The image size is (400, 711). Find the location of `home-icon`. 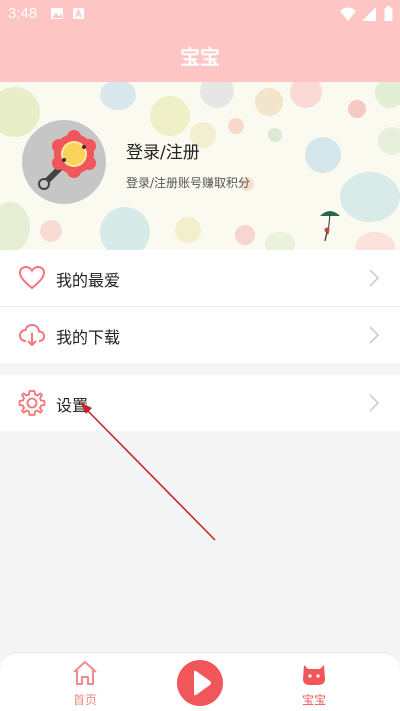

home-icon is located at coordinates (85, 673).